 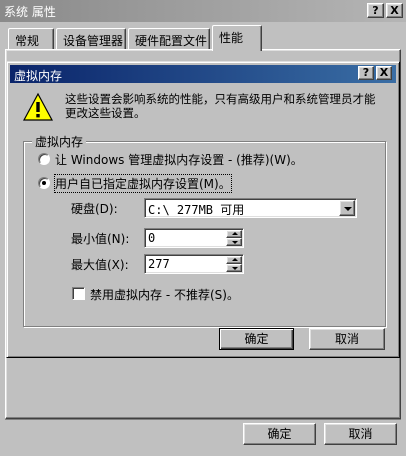 I want to click on tab-performance: 性能, so click(x=237, y=38).